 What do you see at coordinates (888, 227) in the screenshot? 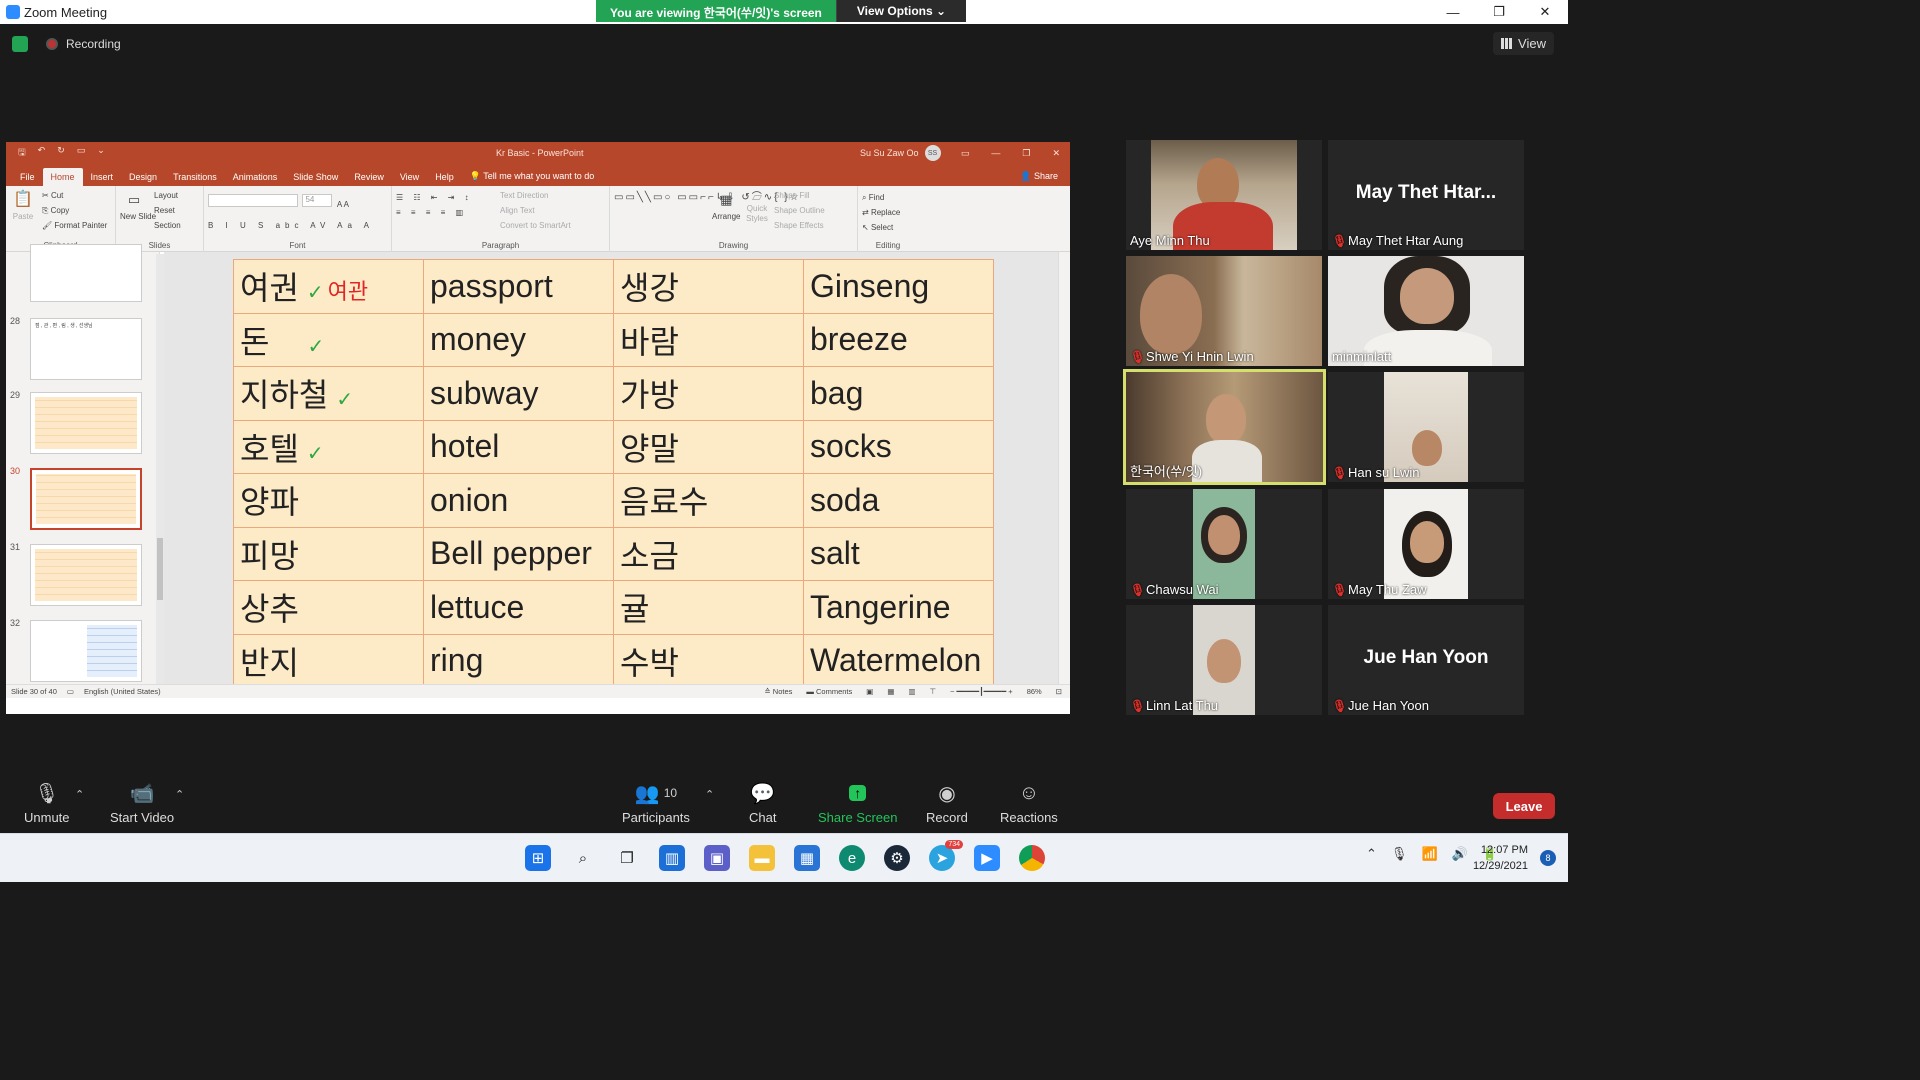
I see `select-button: ↖ Select` at bounding box center [888, 227].